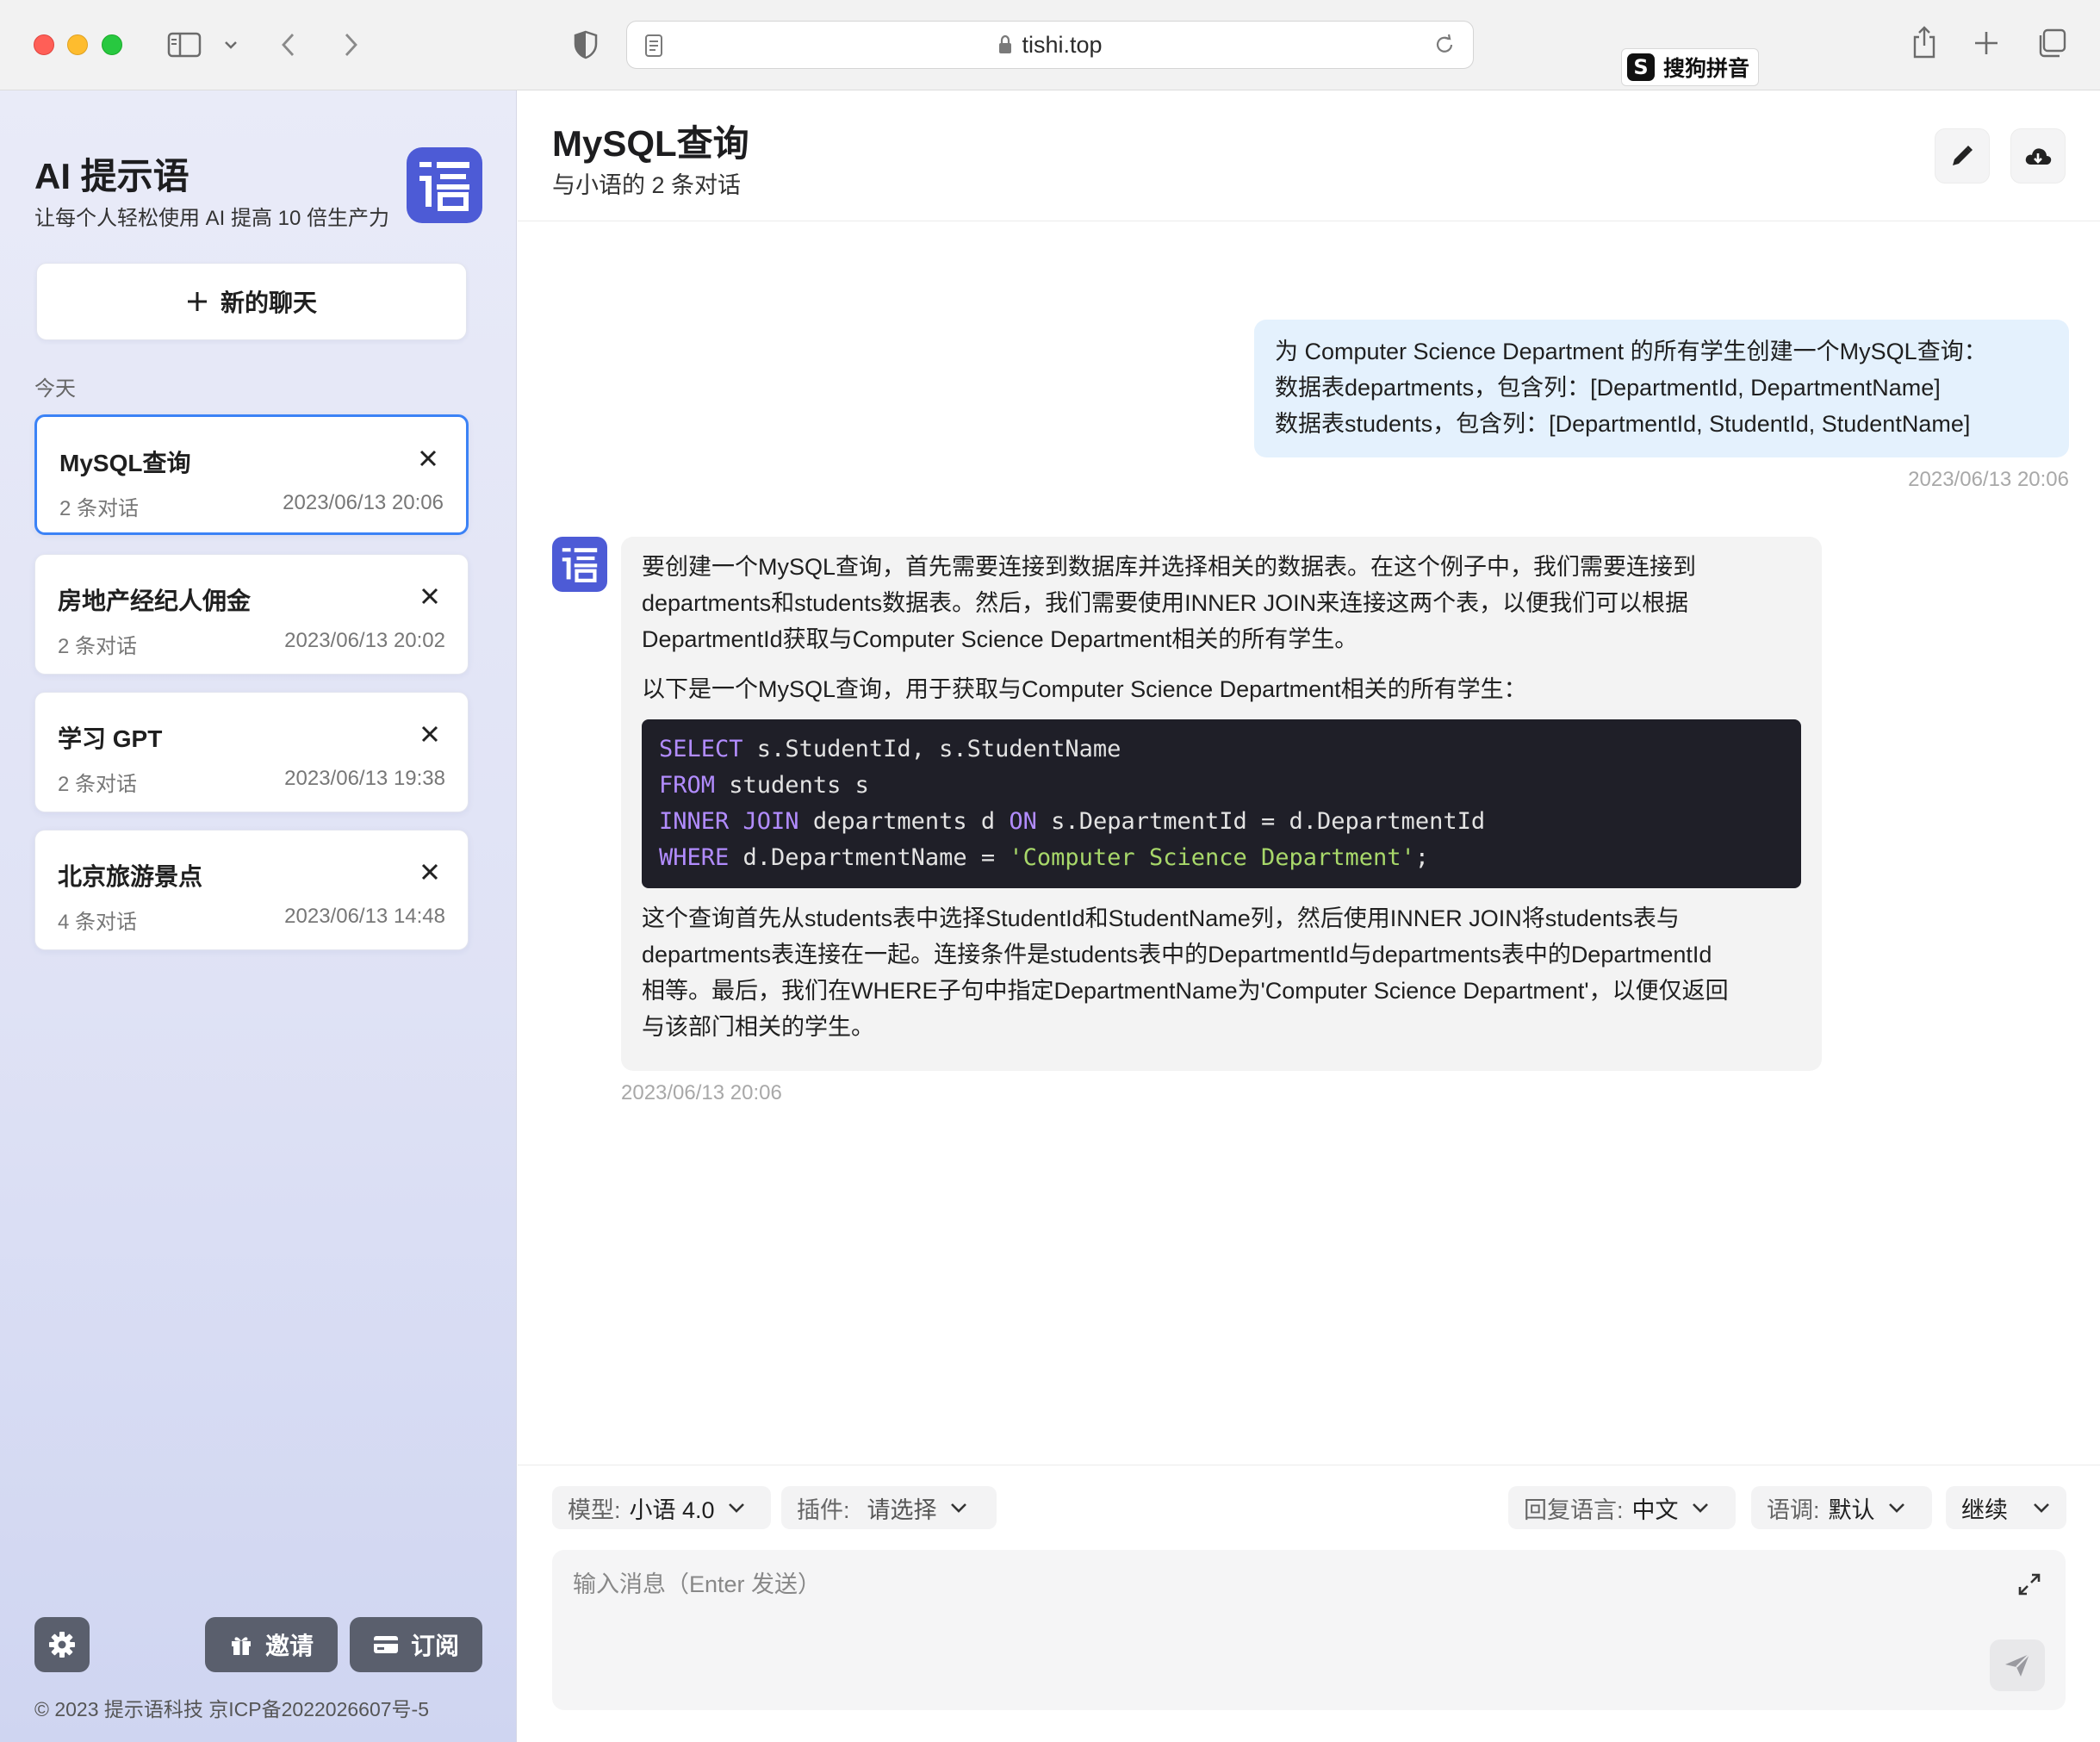  What do you see at coordinates (579, 564) in the screenshot?
I see `assistant-avatar` at bounding box center [579, 564].